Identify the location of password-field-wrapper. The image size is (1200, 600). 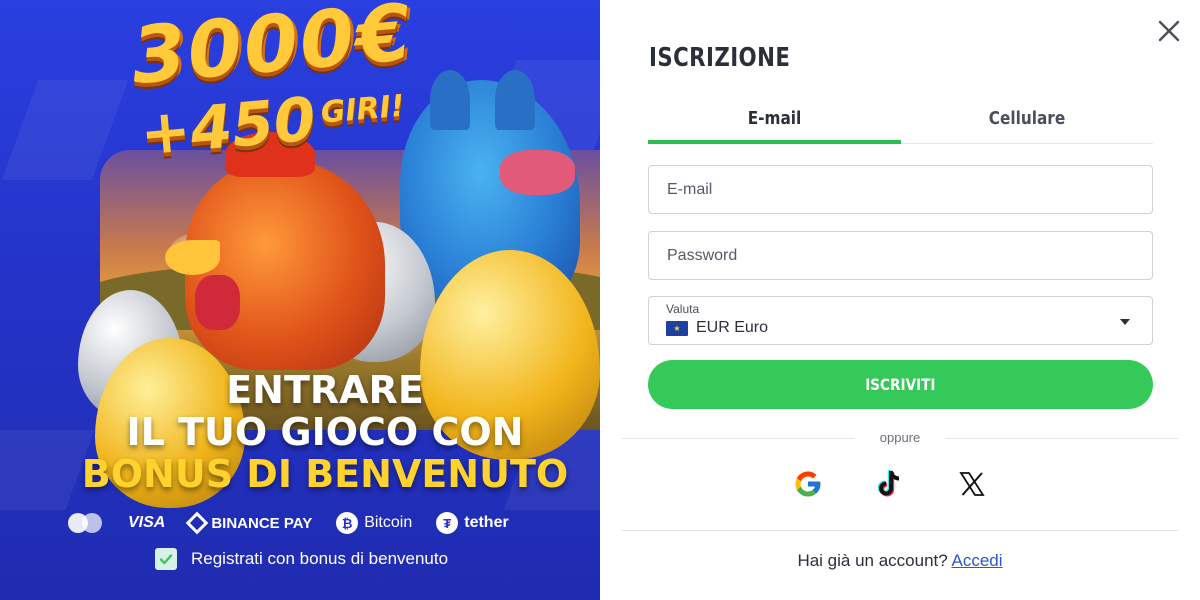
(900, 255).